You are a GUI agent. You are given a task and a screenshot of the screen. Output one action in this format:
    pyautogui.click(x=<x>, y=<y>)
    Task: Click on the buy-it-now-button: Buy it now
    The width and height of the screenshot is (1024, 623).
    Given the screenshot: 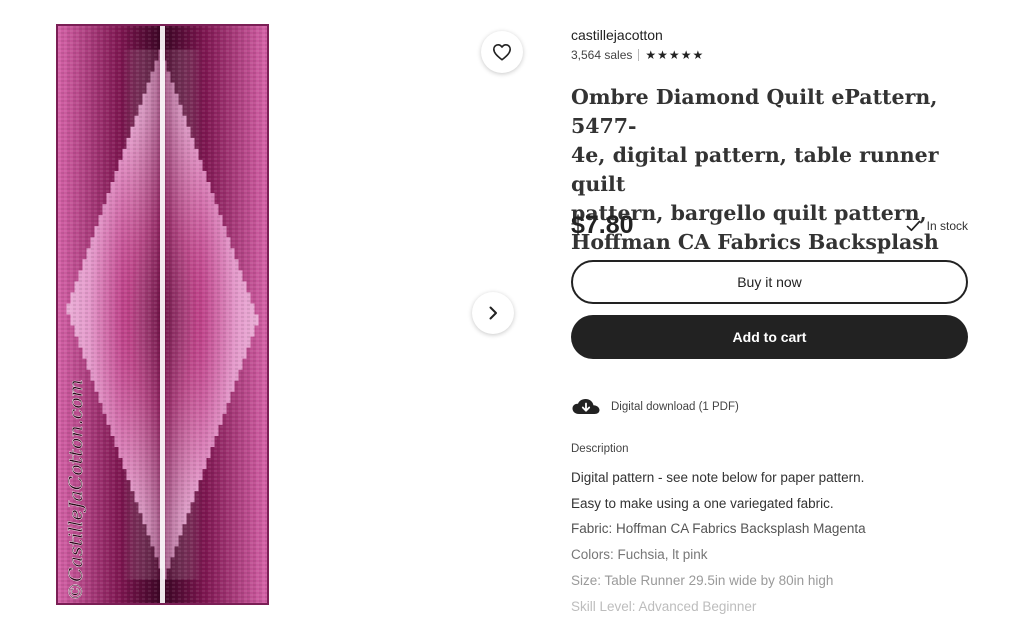 What is the action you would take?
    pyautogui.click(x=769, y=282)
    